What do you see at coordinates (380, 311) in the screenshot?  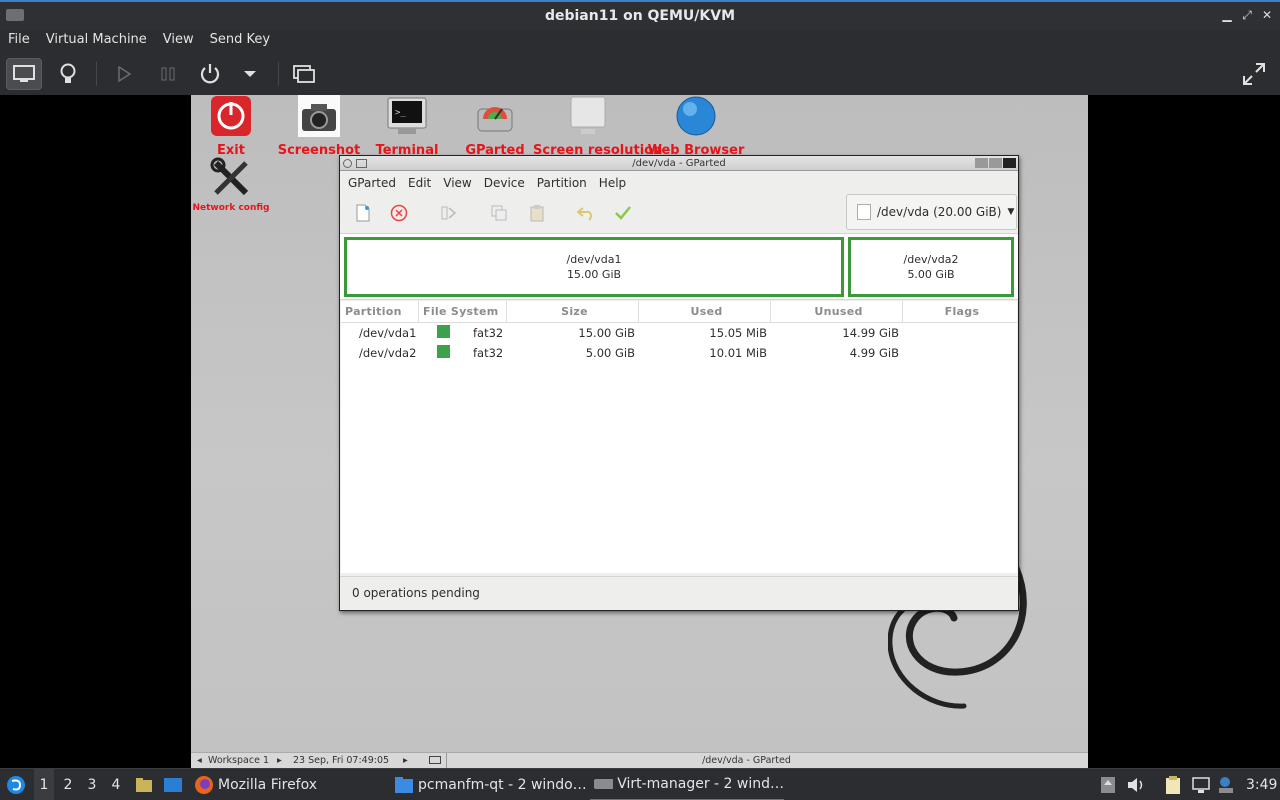 I see `column-header-partition: Partition` at bounding box center [380, 311].